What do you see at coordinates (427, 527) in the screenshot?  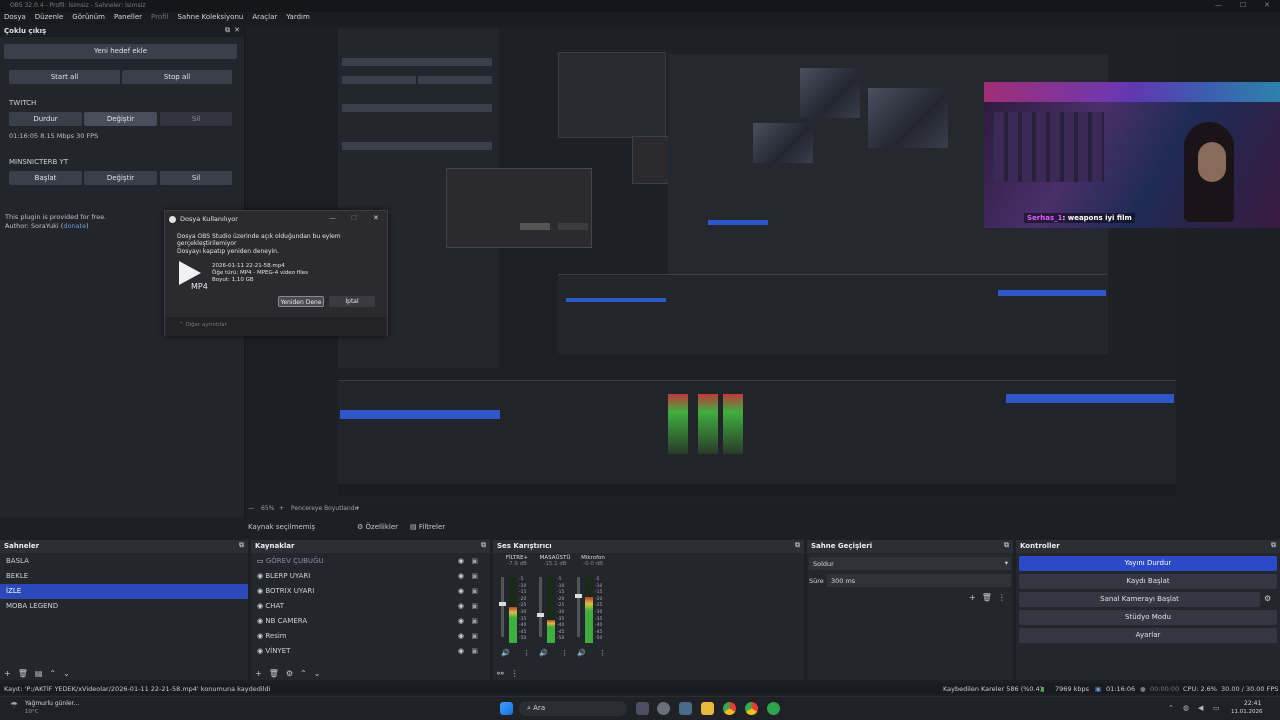 I see `filters-button: ▤ Filtreler` at bounding box center [427, 527].